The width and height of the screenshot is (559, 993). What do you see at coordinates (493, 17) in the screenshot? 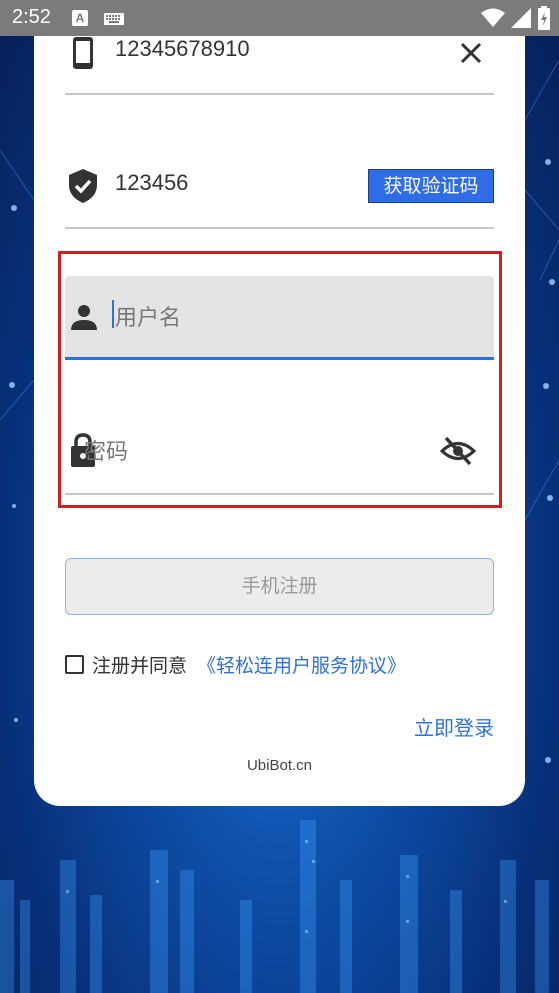
I see `wifi-icon` at bounding box center [493, 17].